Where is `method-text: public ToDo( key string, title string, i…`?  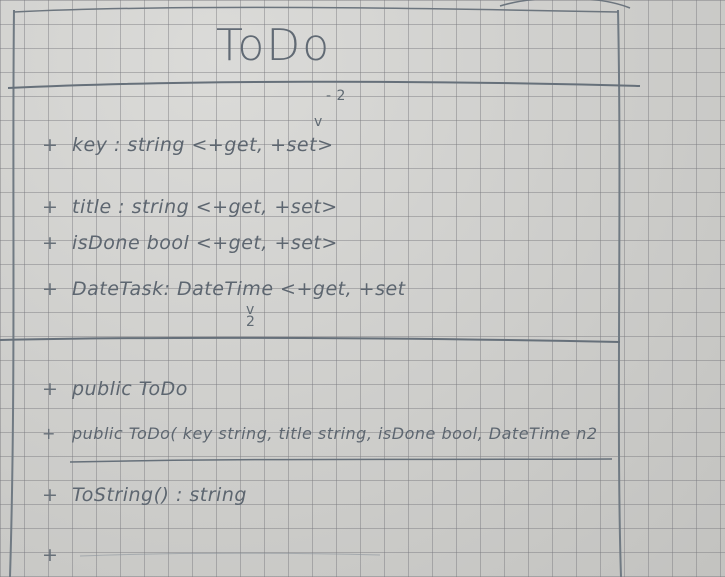
method-text: public ToDo( key string, title string, i… is located at coordinates (335, 433).